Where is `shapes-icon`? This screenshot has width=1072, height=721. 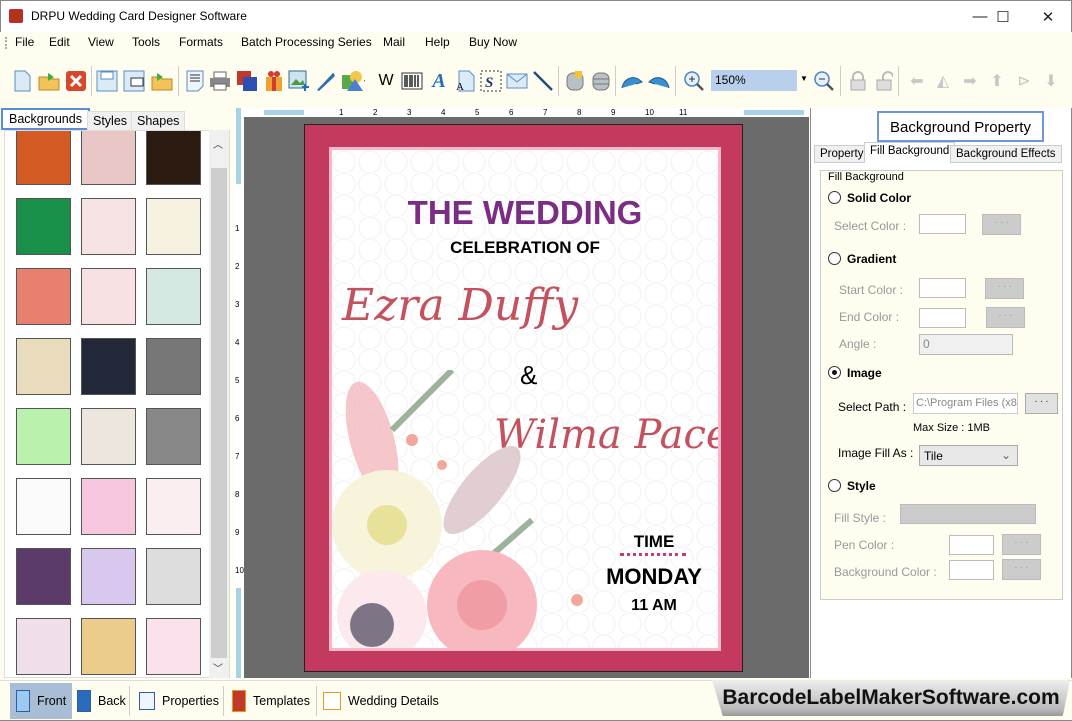
shapes-icon is located at coordinates (353, 81).